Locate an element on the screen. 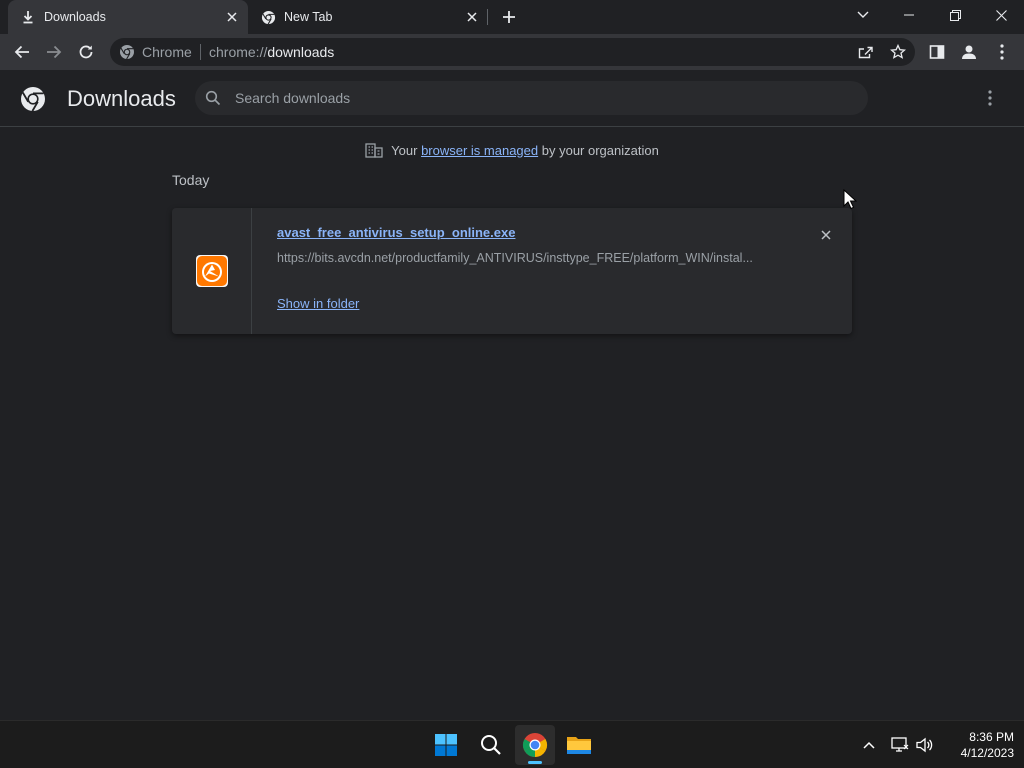 The width and height of the screenshot is (1024, 768). reload-button is located at coordinates (86, 52).